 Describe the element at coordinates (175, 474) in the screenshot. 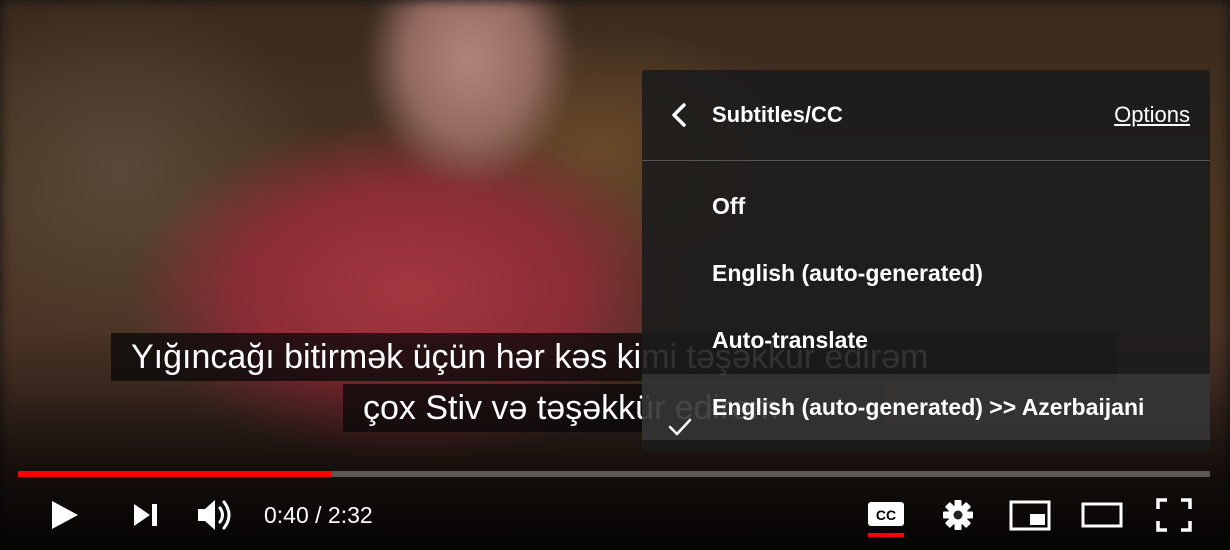

I see `progress-played` at that location.